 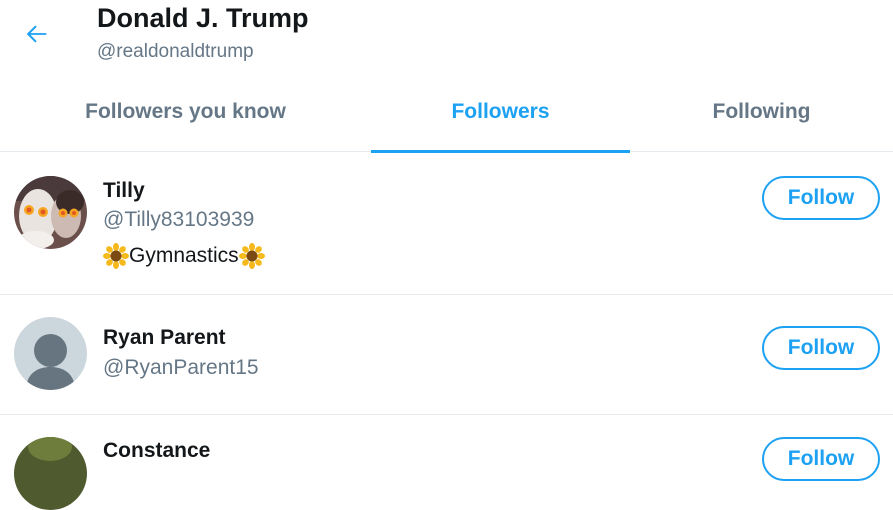 I want to click on user-bio: Gymnastics, so click(x=184, y=256).